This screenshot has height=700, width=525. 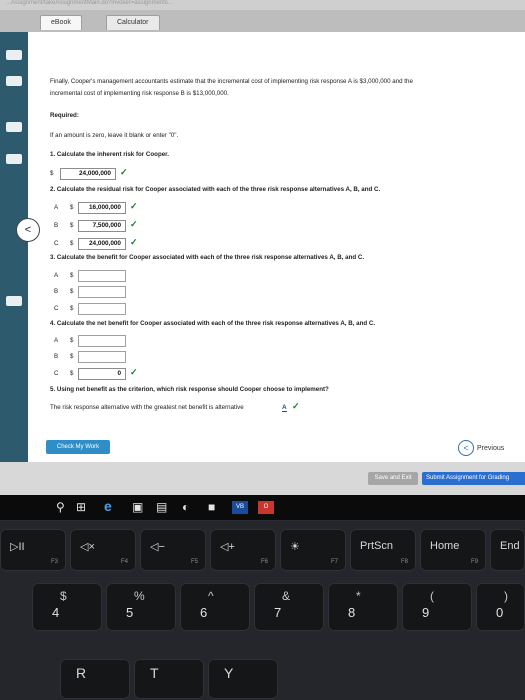 What do you see at coordinates (173, 550) in the screenshot?
I see `key-f5: ◁−F5` at bounding box center [173, 550].